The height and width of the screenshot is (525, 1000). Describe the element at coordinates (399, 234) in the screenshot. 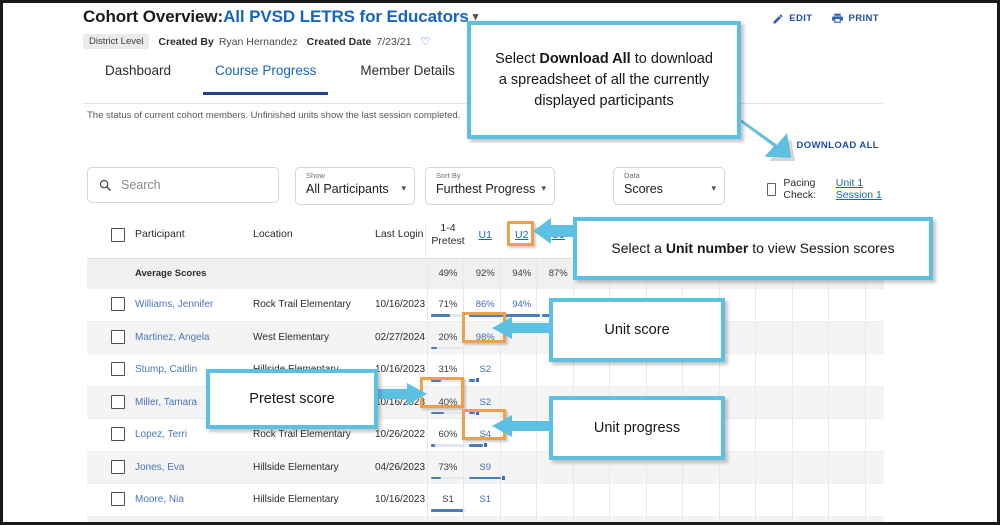

I see `column-header-last-login: Last Login` at that location.